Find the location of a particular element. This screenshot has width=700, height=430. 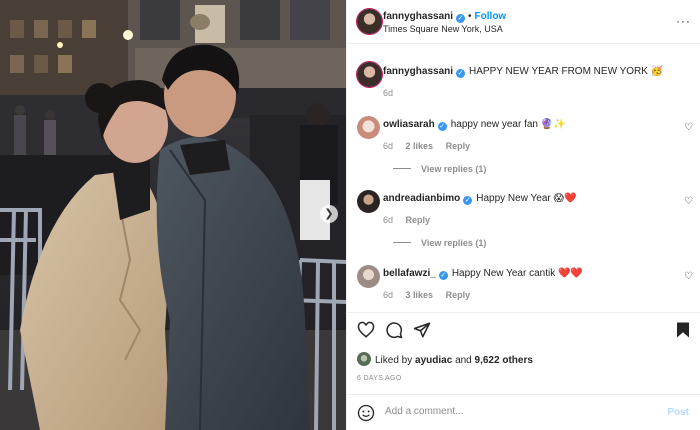

author-line: fannyghassani ✓ • Follow is located at coordinates (444, 17).